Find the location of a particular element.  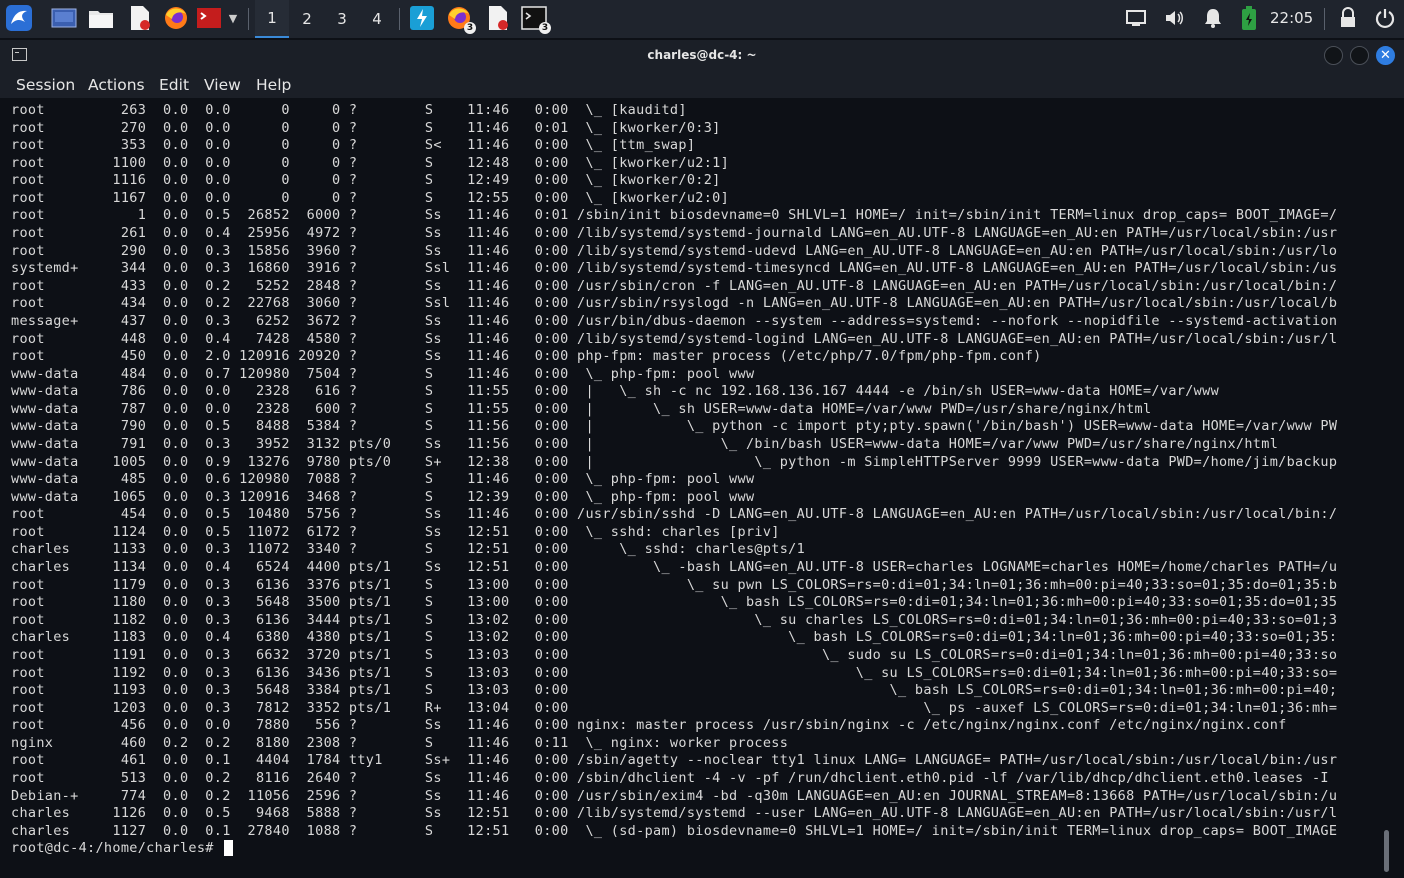

file-manager-icon is located at coordinates (101, 18).